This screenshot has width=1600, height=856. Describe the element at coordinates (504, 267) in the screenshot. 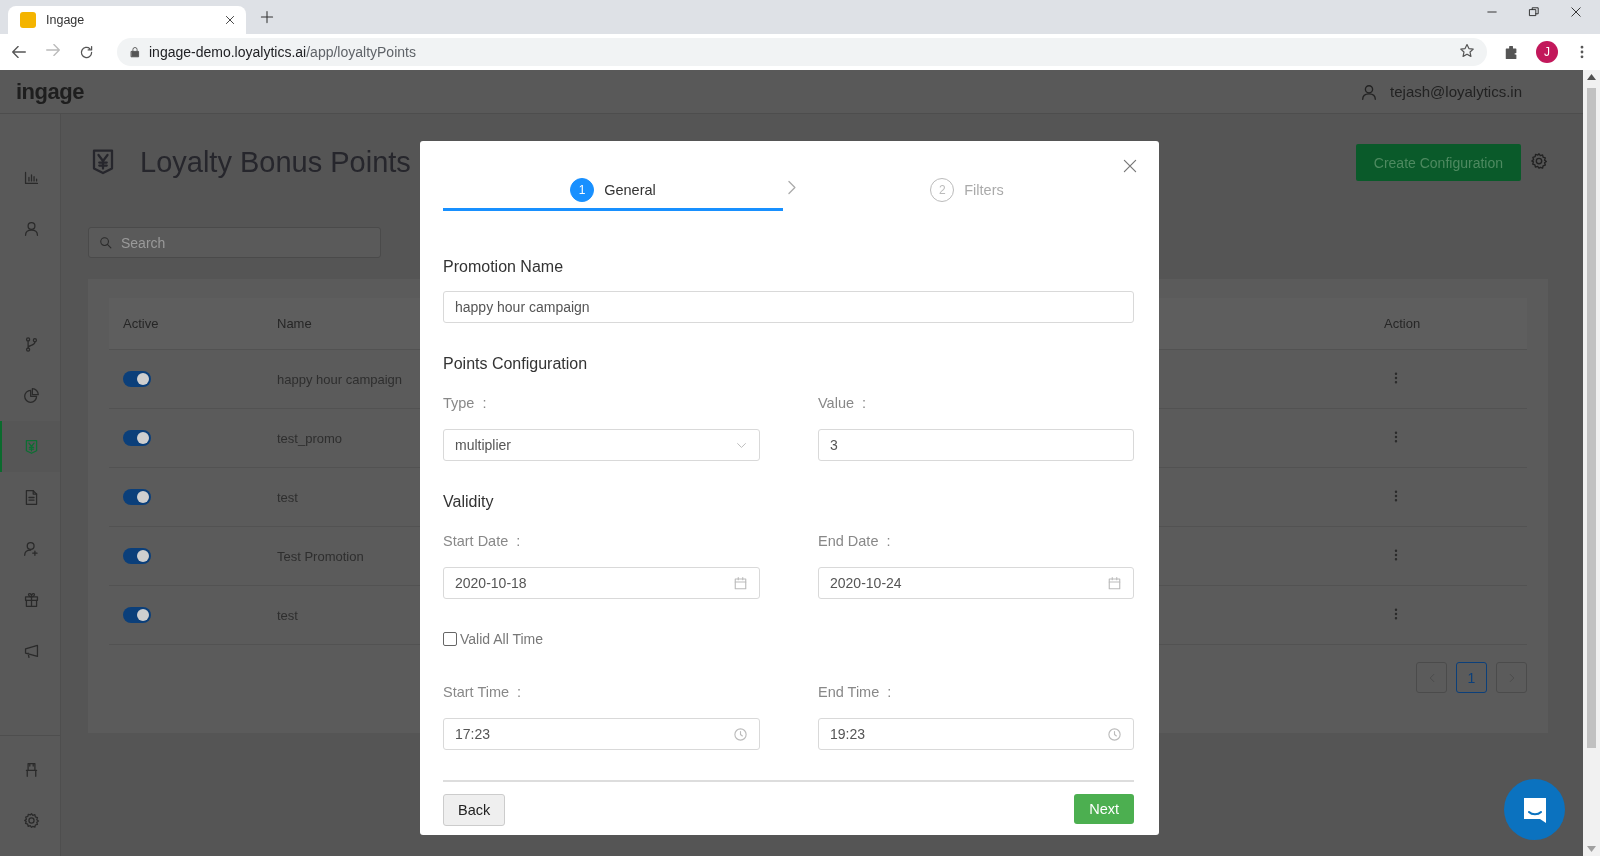

I see `field-label: Promotion Name` at that location.